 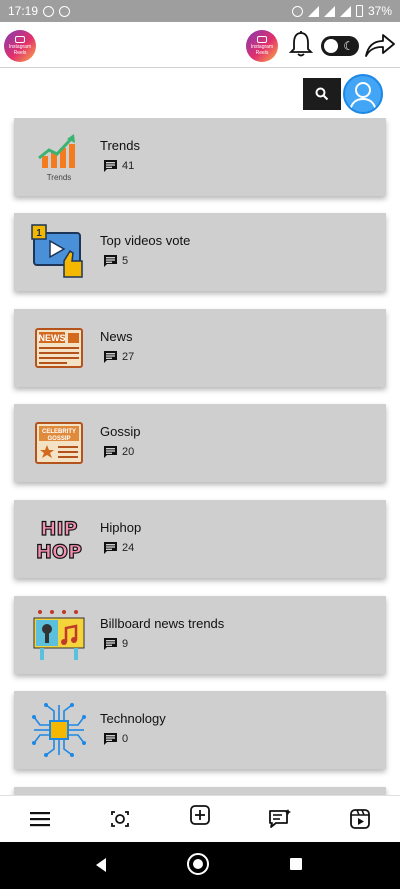 I want to click on system-nav-bar, so click(x=200, y=865).